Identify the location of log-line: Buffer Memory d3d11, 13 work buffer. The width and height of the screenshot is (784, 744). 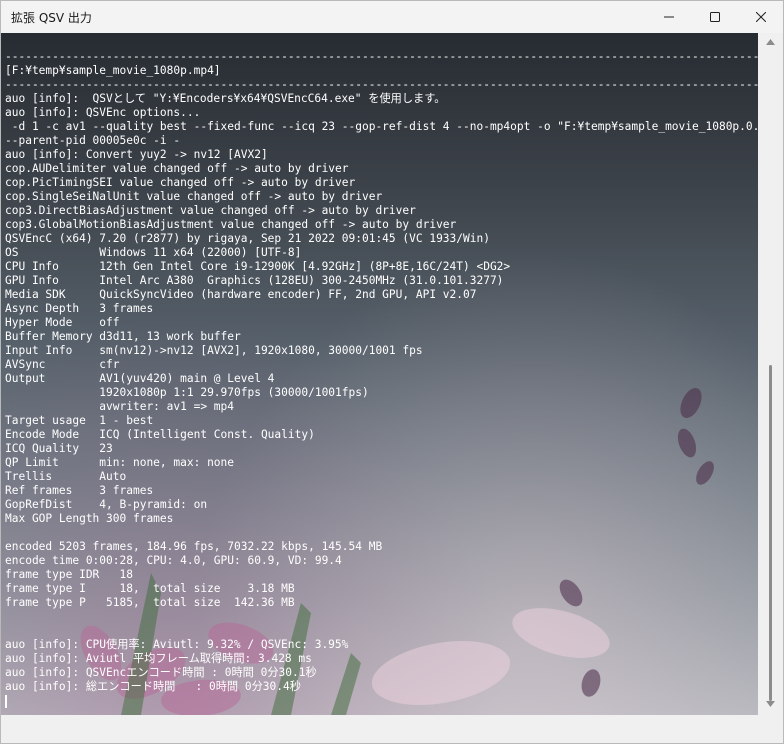
(123, 336).